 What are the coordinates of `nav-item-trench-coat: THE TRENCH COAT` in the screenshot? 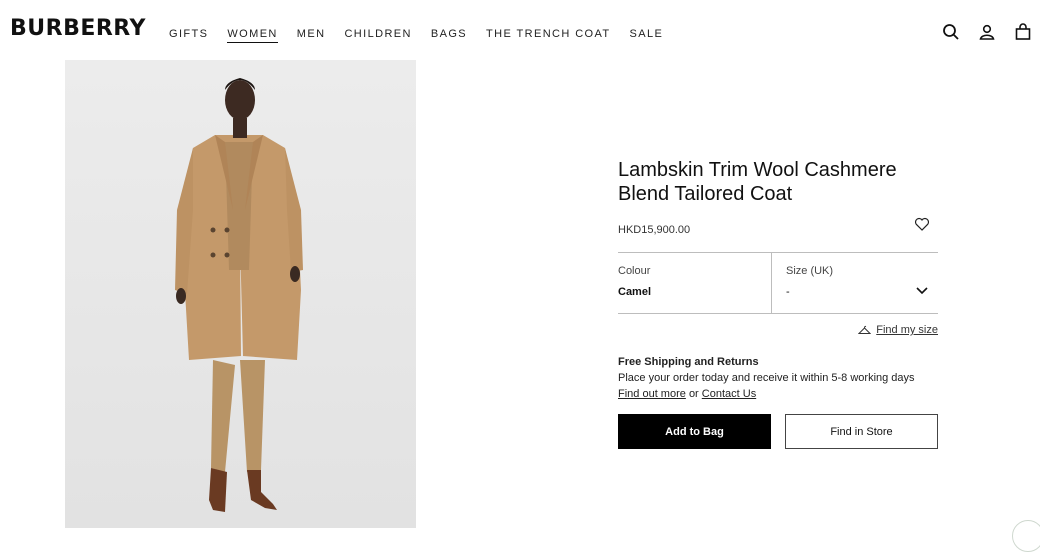 It's located at (548, 35).